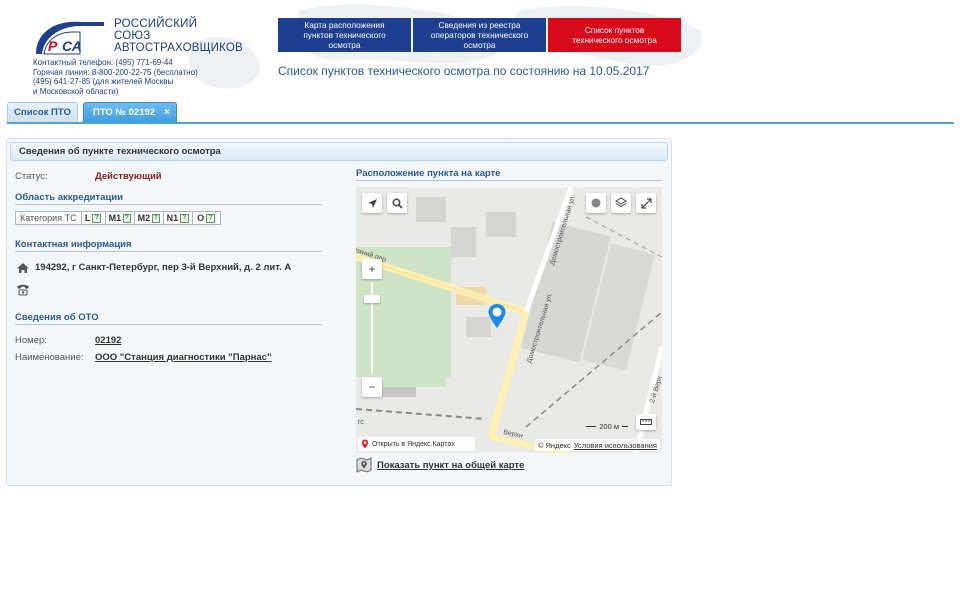 The height and width of the screenshot is (600, 960). I want to click on layers-button, so click(621, 203).